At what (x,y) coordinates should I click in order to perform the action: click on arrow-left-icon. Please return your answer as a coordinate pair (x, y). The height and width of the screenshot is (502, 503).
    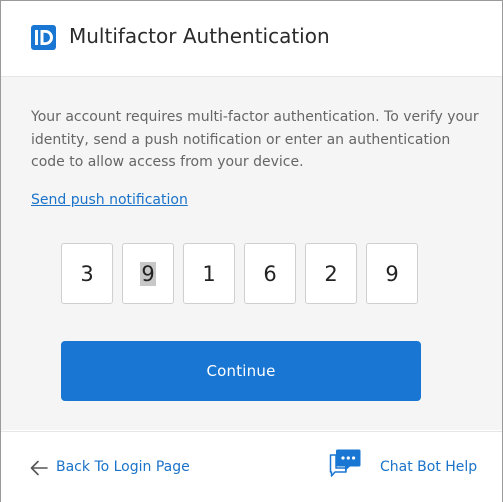
    Looking at the image, I should click on (39, 468).